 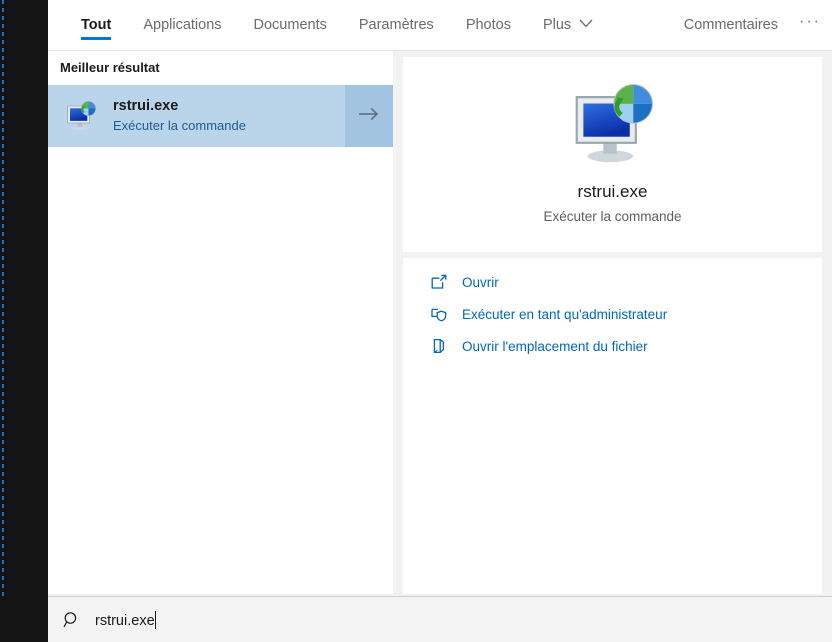 I want to click on chevron-down-icon, so click(x=586, y=24).